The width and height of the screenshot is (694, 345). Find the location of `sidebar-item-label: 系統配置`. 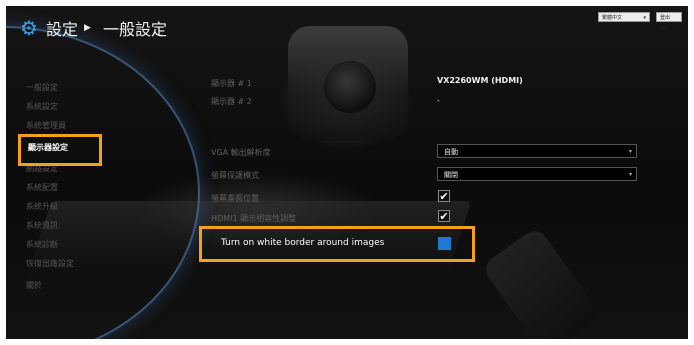

sidebar-item-label: 系統配置 is located at coordinates (42, 187).